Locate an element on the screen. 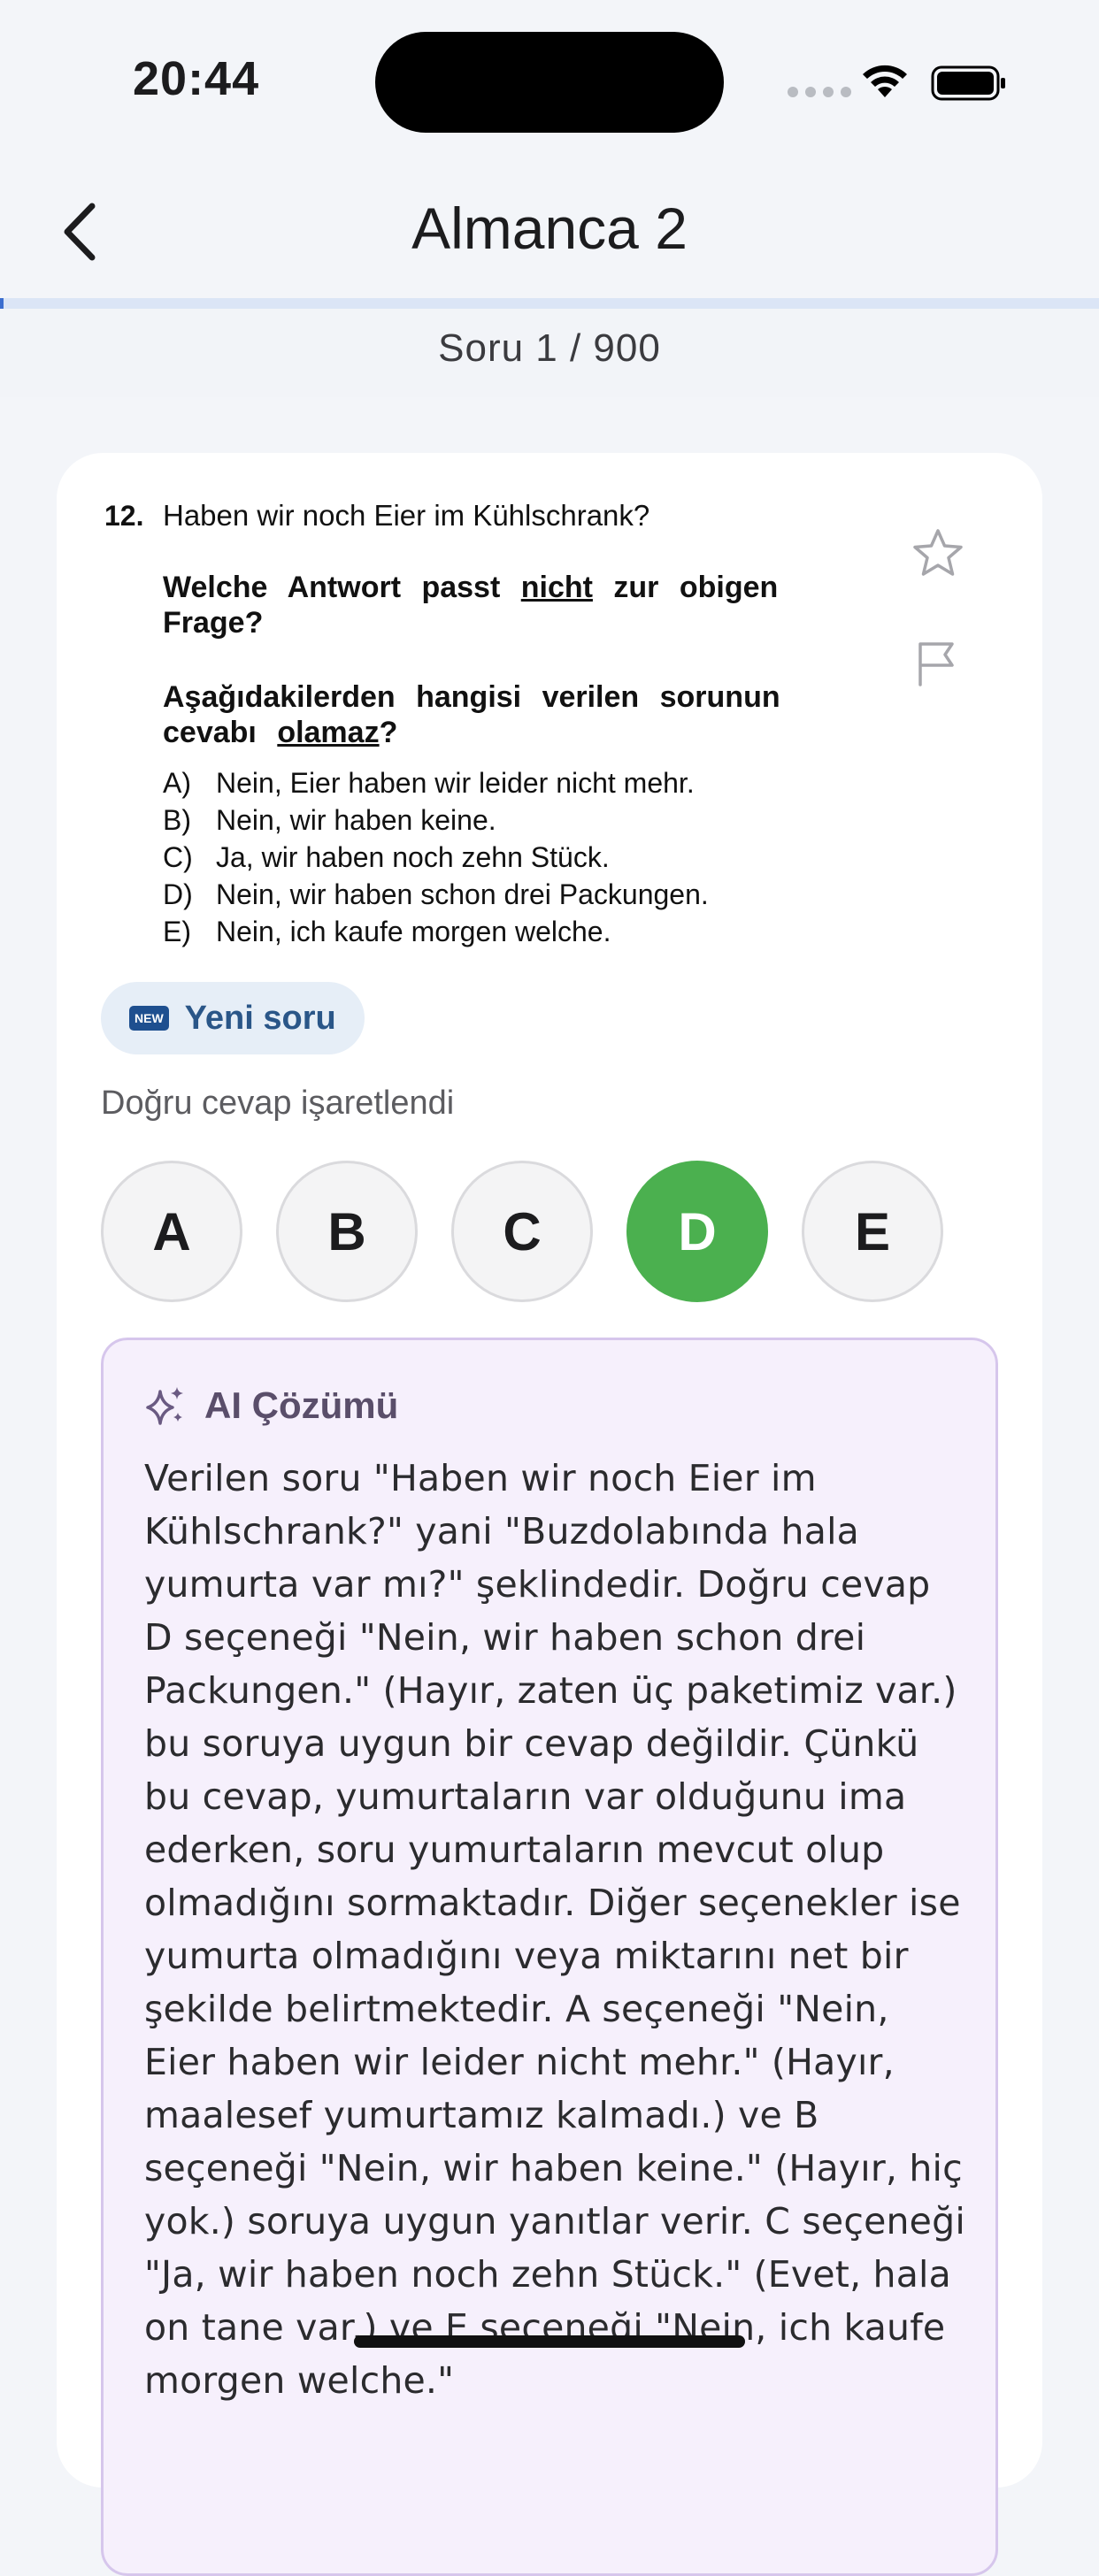 This screenshot has height=2576, width=1099. choice-text: Nein, Eier haben wir leider nicht mehr. is located at coordinates (455, 783).